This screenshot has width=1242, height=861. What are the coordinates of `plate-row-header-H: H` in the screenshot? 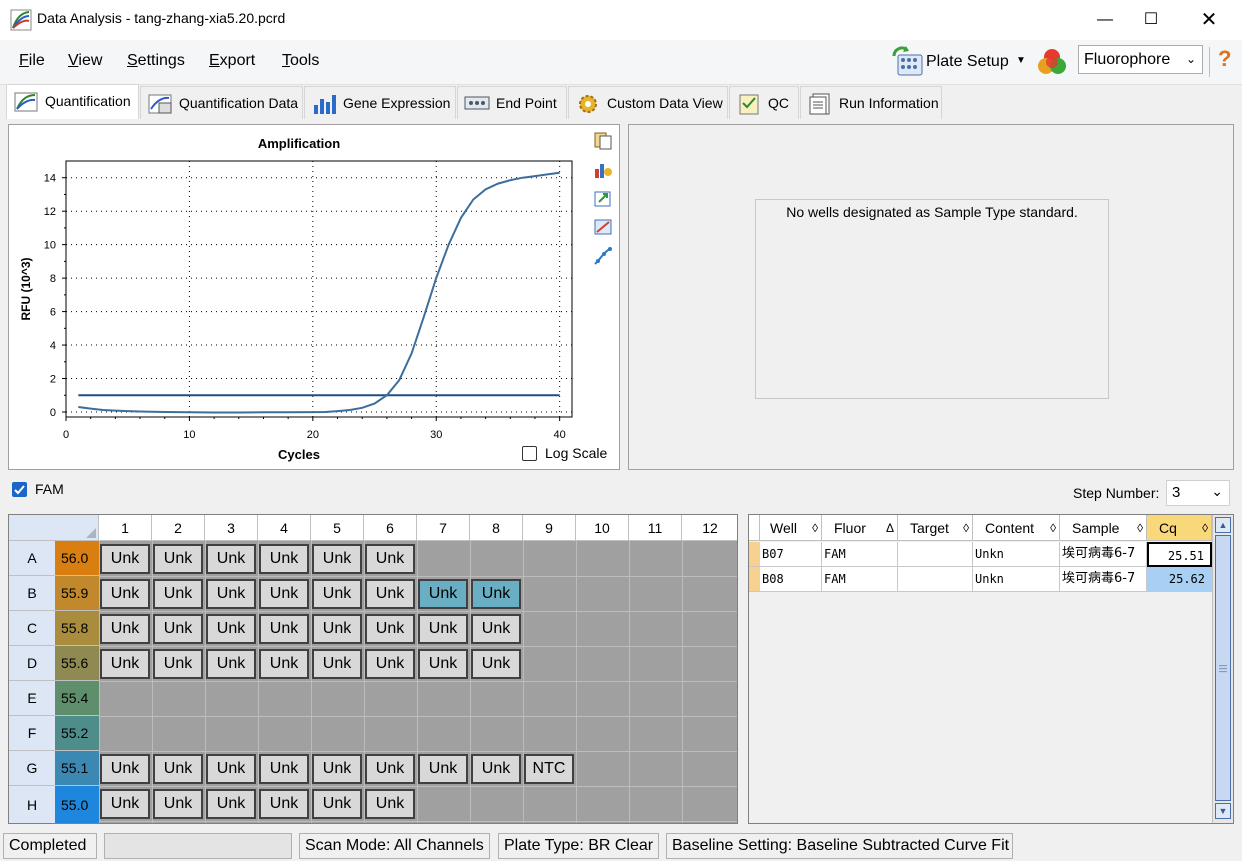 It's located at (32, 804).